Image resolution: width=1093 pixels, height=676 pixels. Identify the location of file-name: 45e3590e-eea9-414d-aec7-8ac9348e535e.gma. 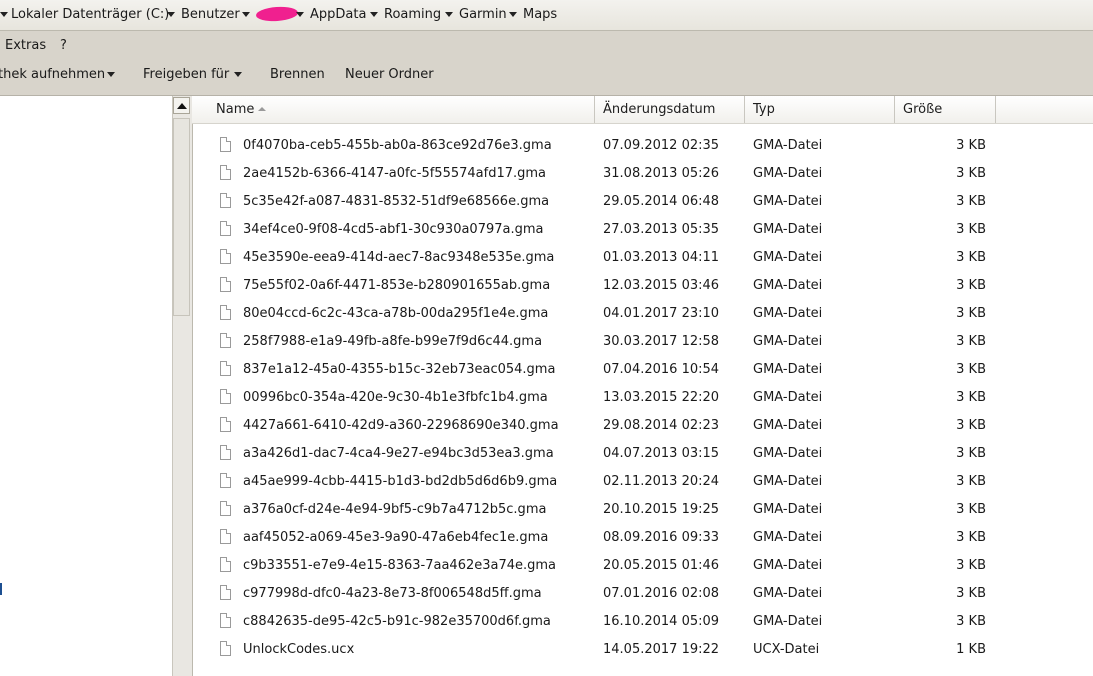
(399, 257).